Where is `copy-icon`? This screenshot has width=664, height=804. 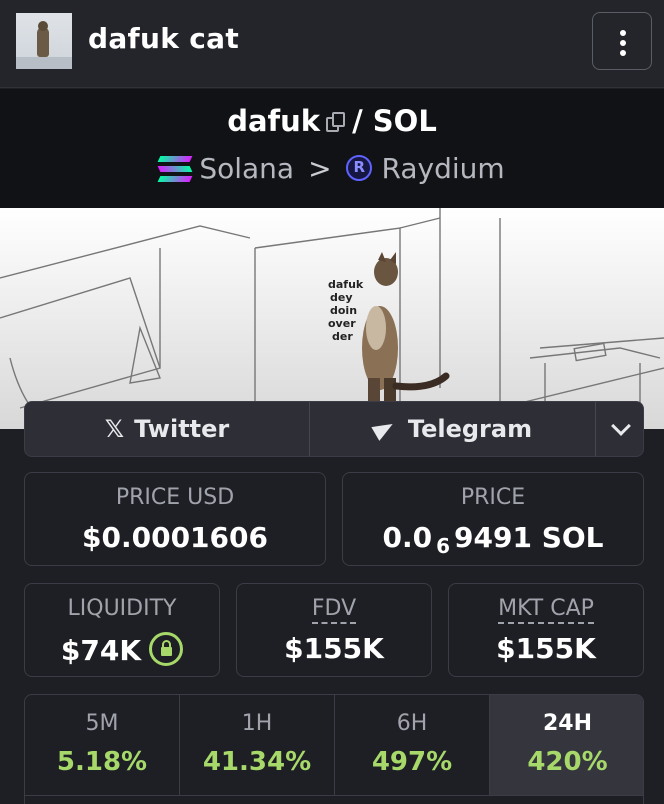
copy-icon is located at coordinates (336, 123).